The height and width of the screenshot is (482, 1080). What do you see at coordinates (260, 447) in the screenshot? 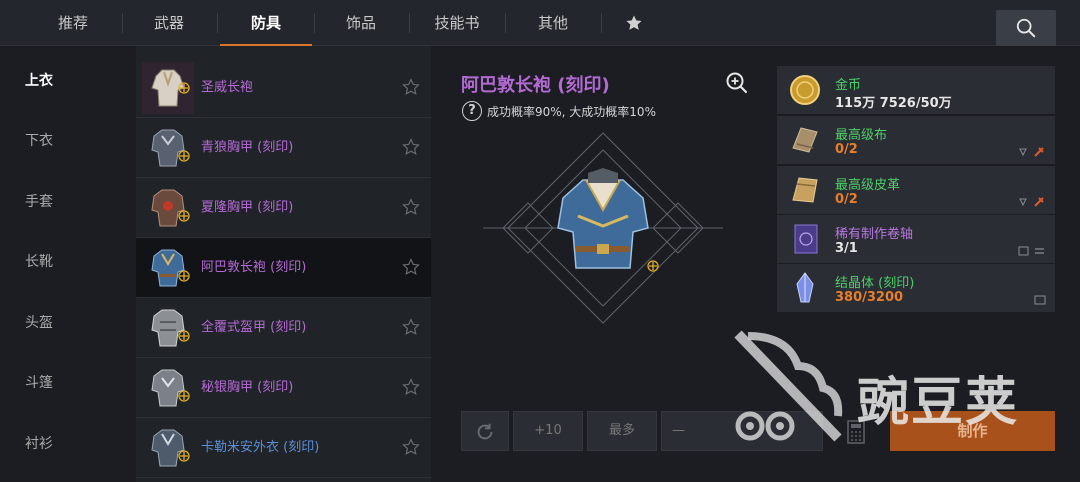
I see `item-name: 卡勒米安外衣 (刻印)` at bounding box center [260, 447].